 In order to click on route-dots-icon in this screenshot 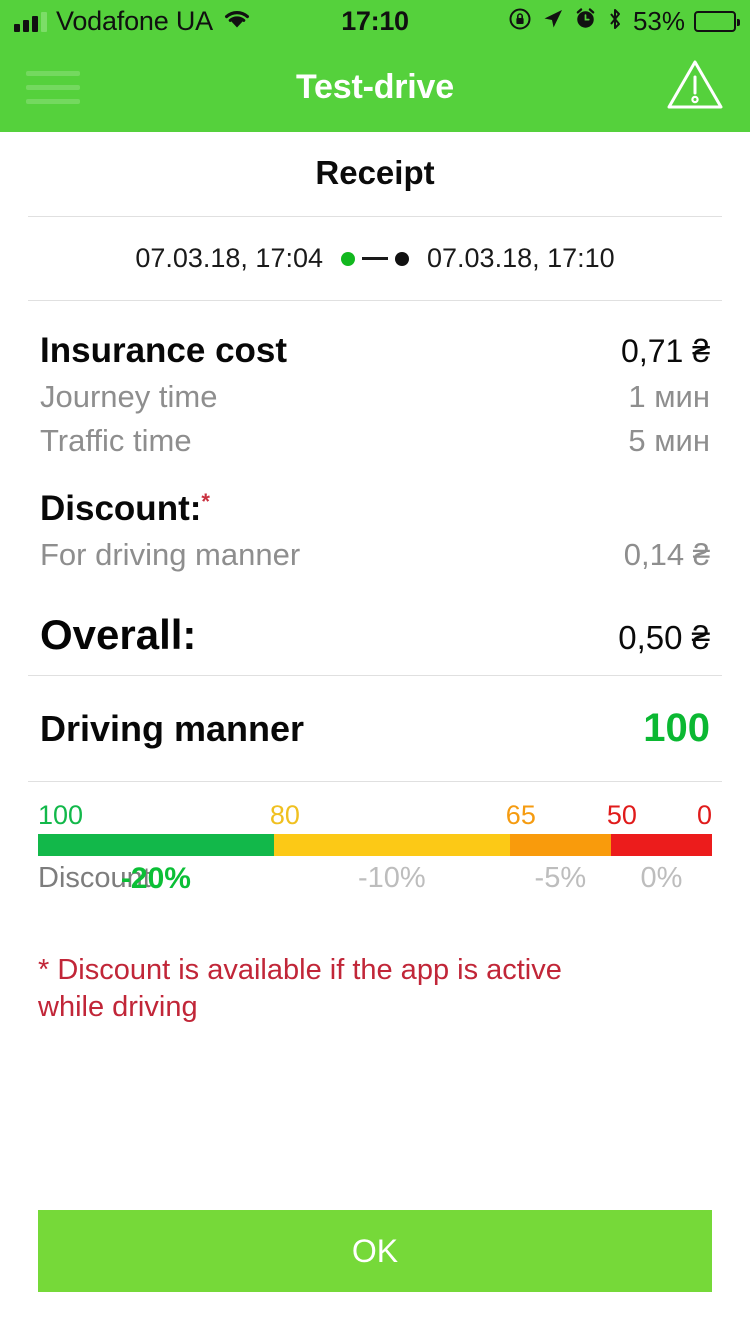, I will do `click(375, 258)`.